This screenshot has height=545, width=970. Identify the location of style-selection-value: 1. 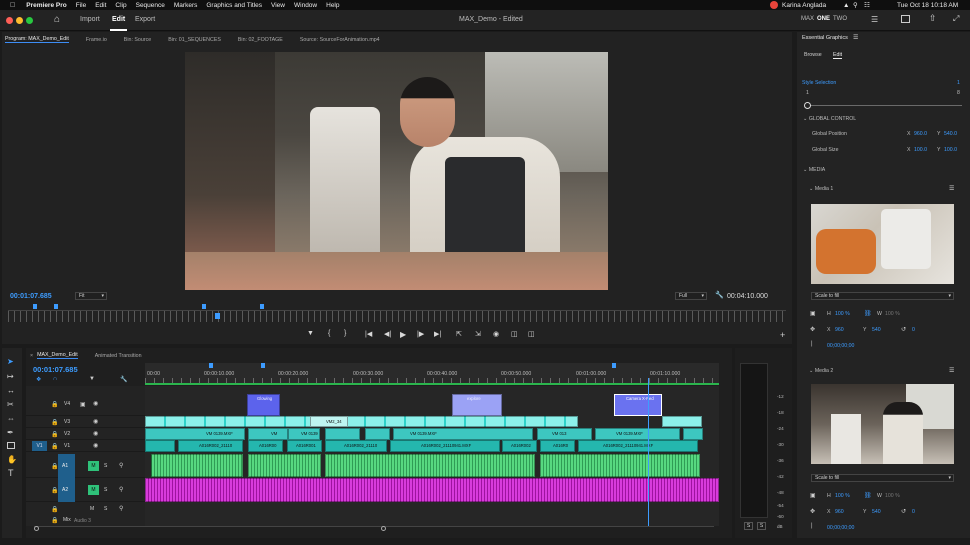
(958, 83).